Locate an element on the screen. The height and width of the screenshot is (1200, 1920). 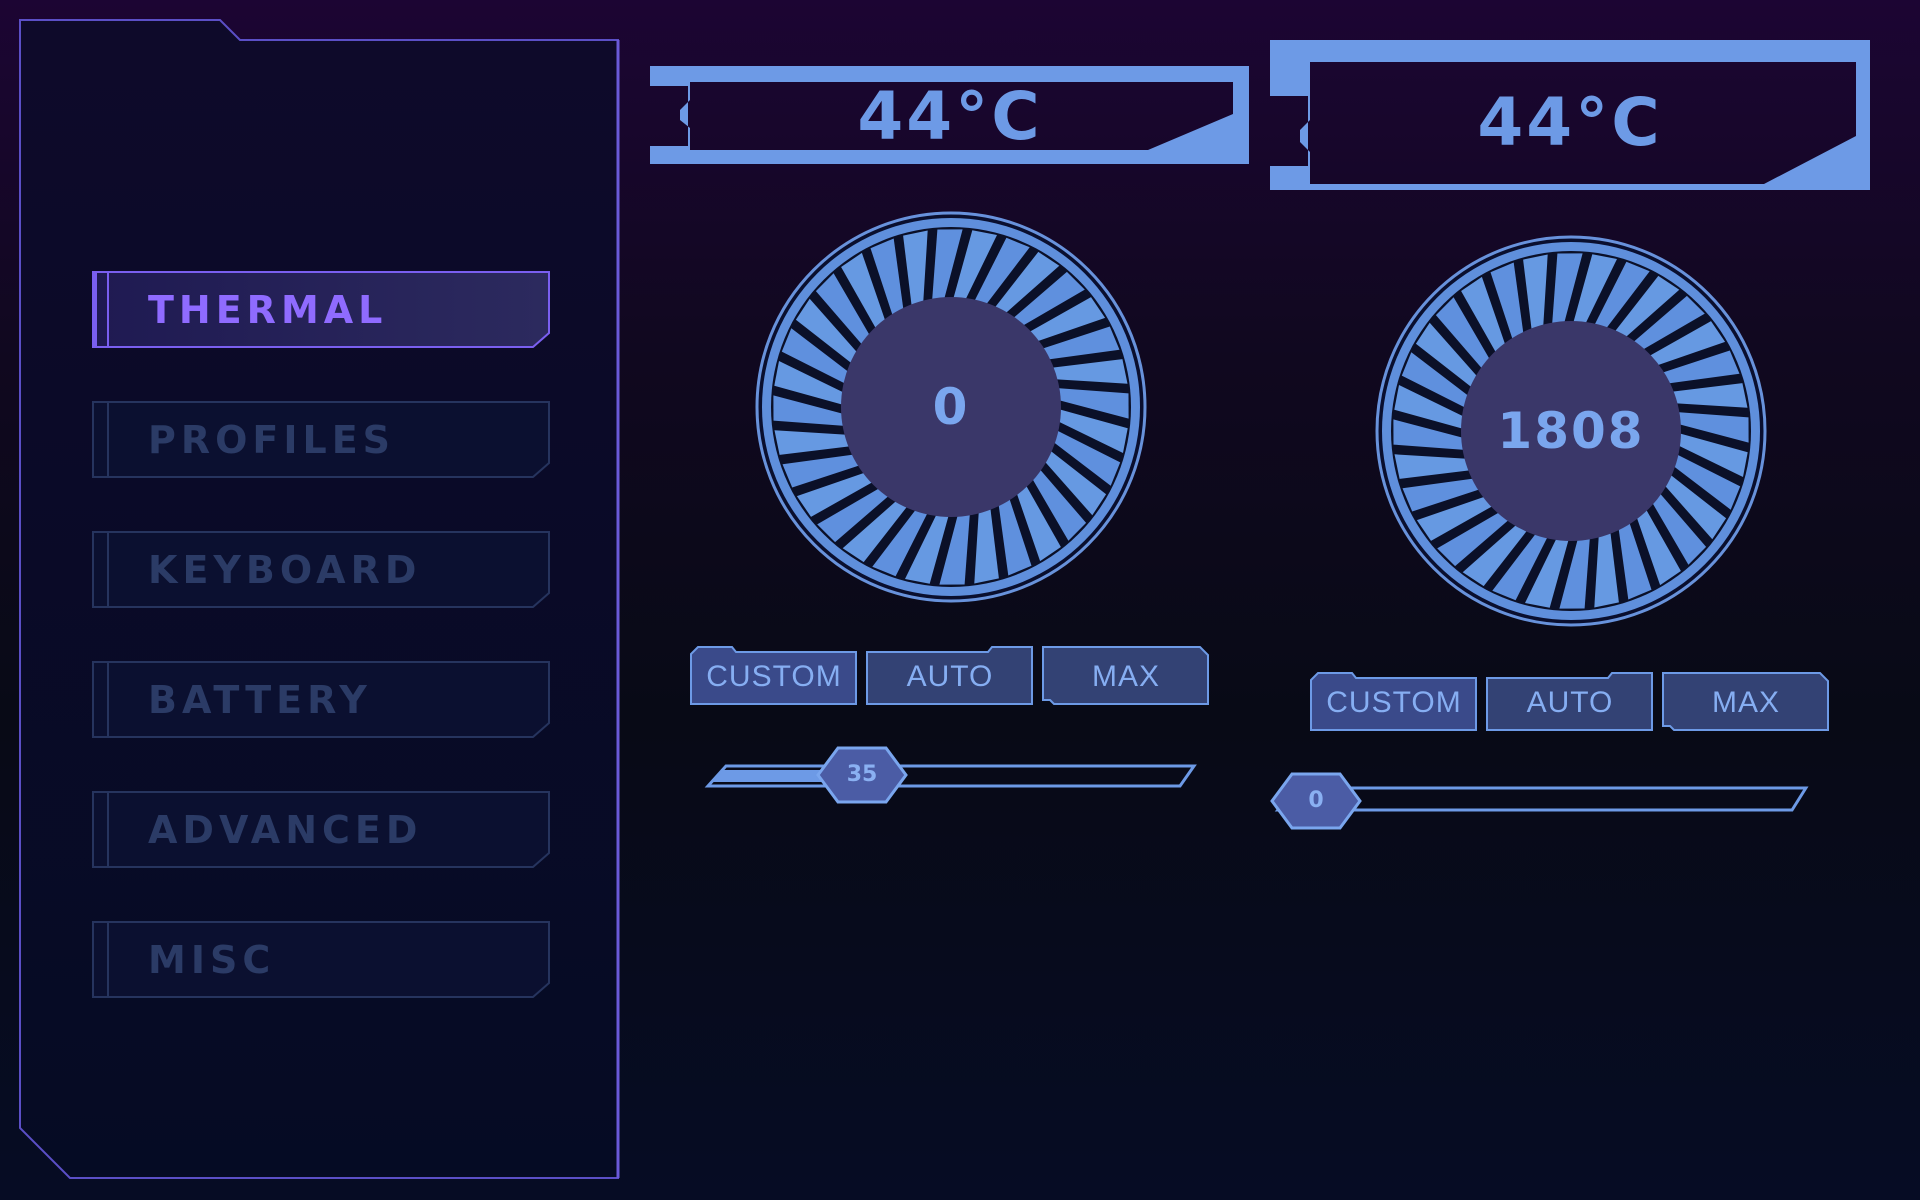
nav-item-keyboard: KEYBOARD is located at coordinates (321, 570).